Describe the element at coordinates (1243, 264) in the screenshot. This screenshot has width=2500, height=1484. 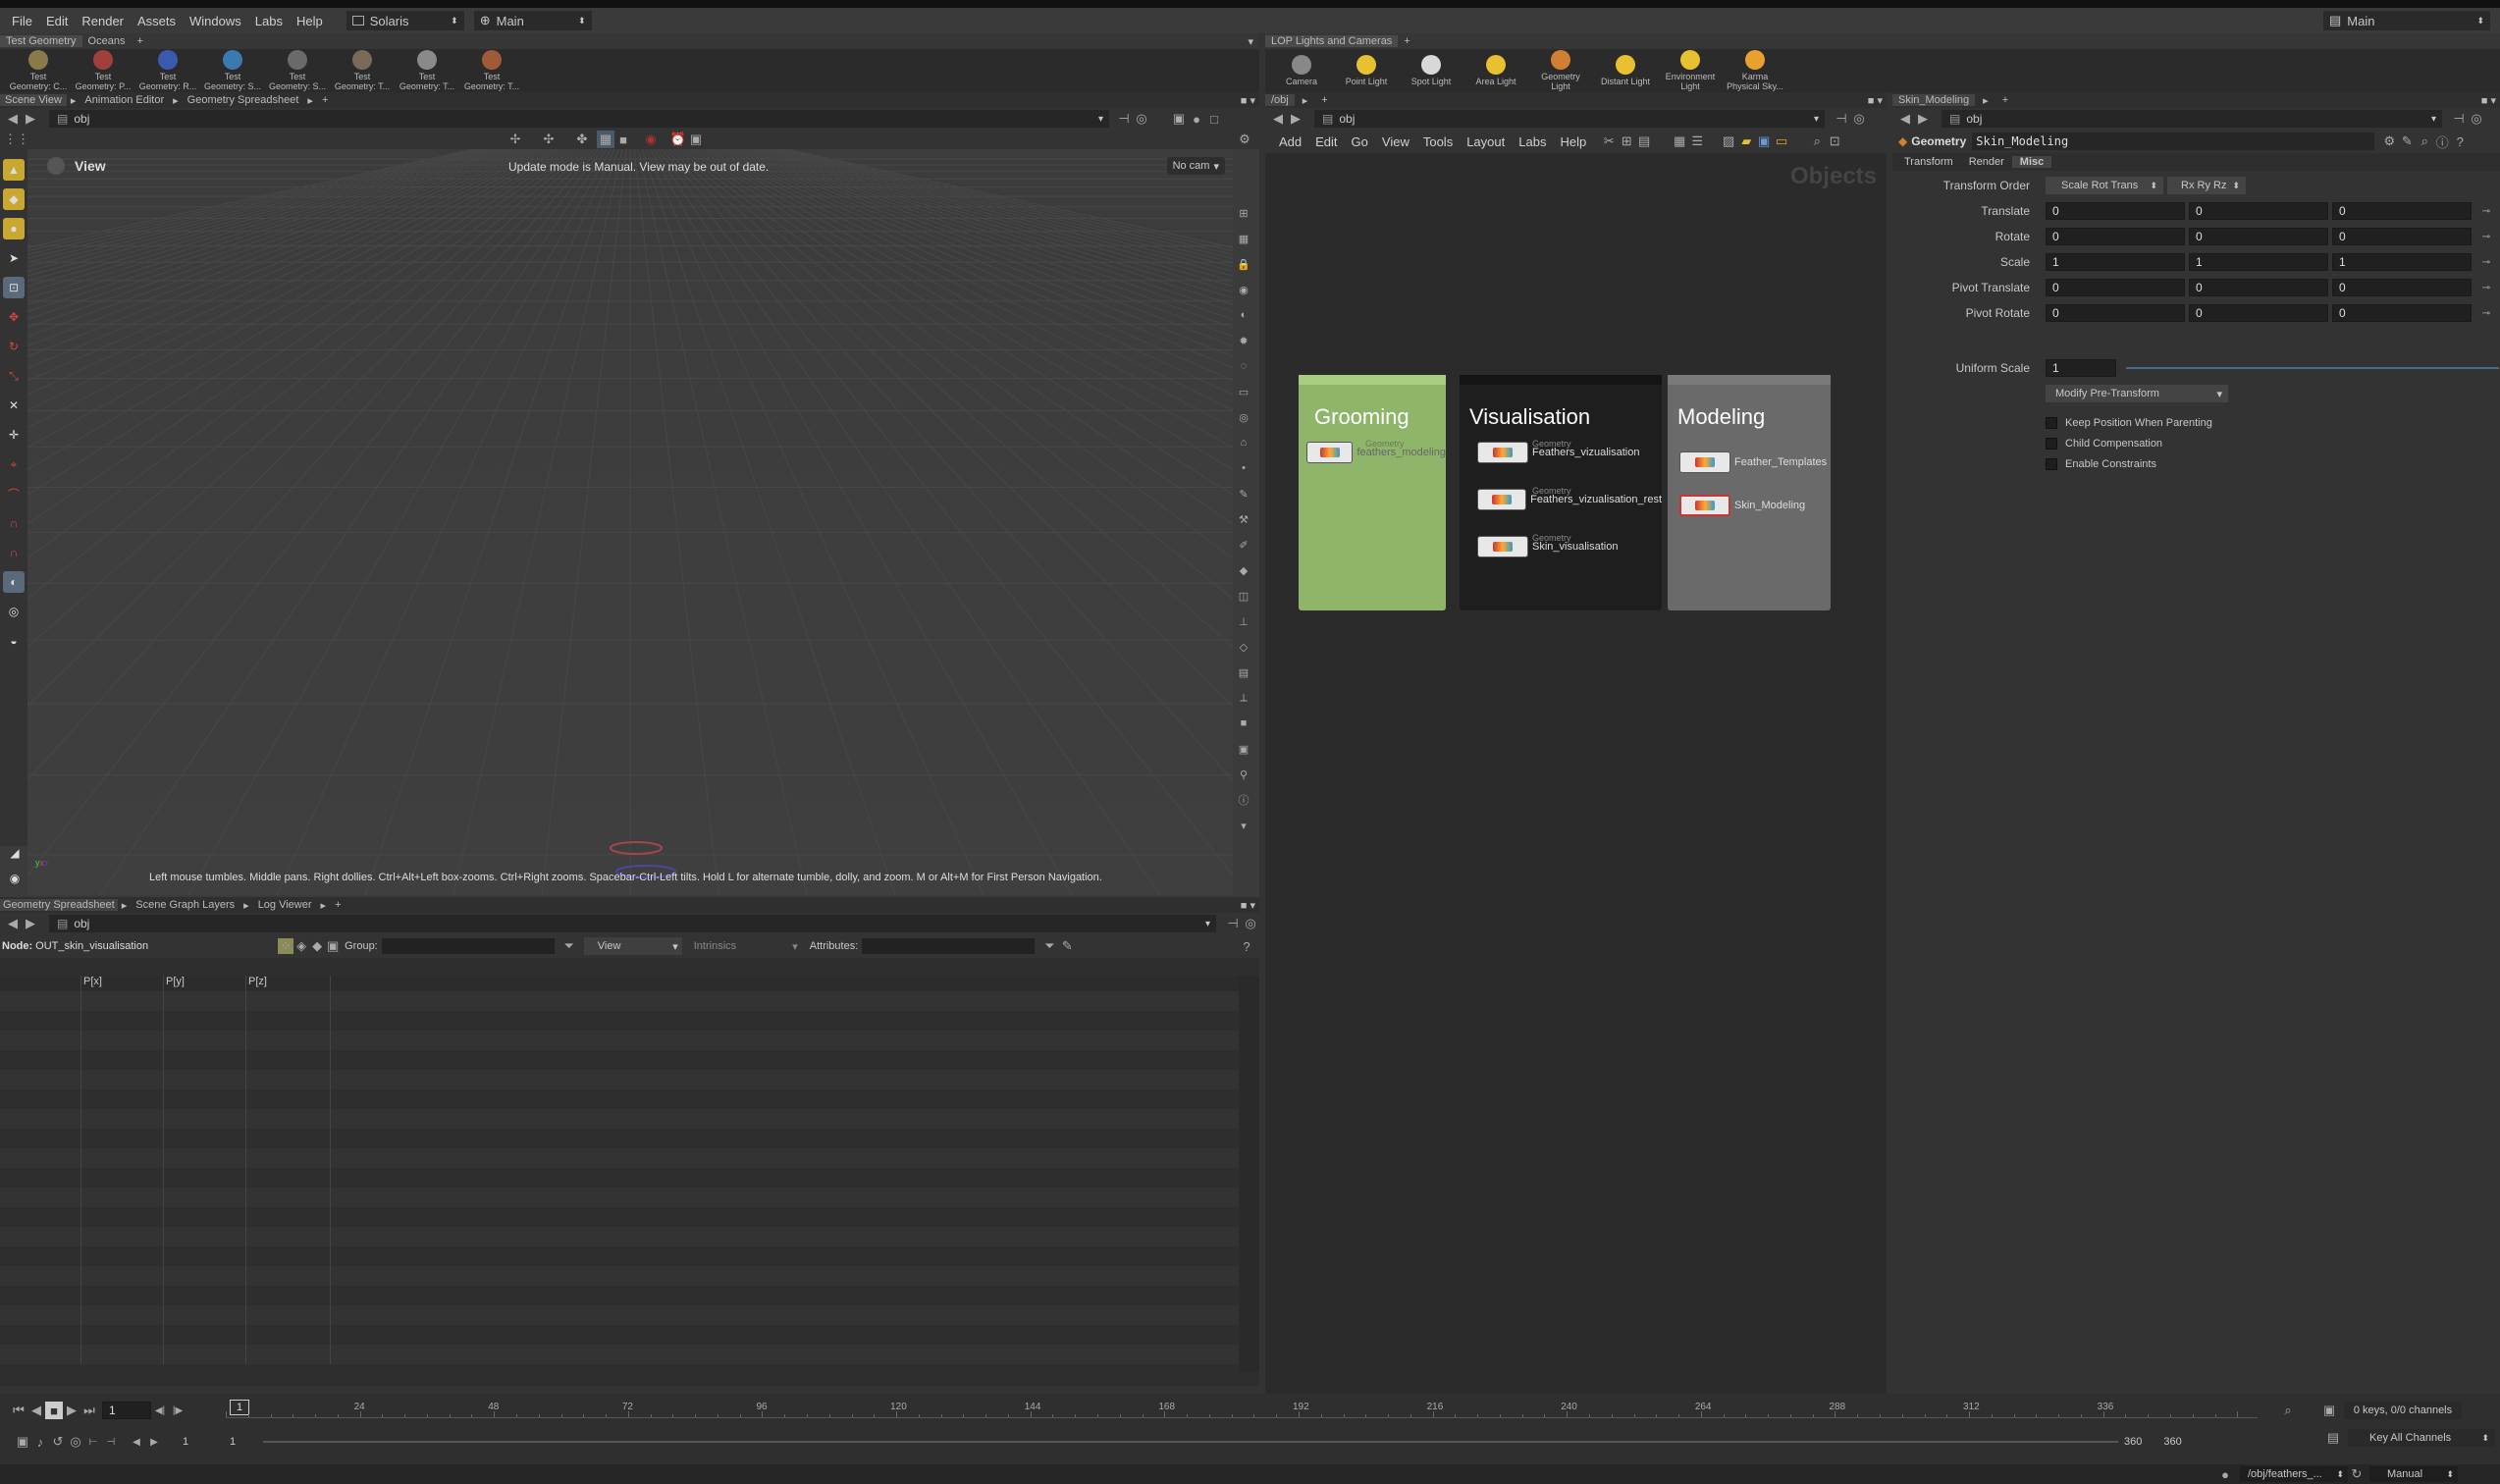
I see `lock-icon: 🔒` at that location.